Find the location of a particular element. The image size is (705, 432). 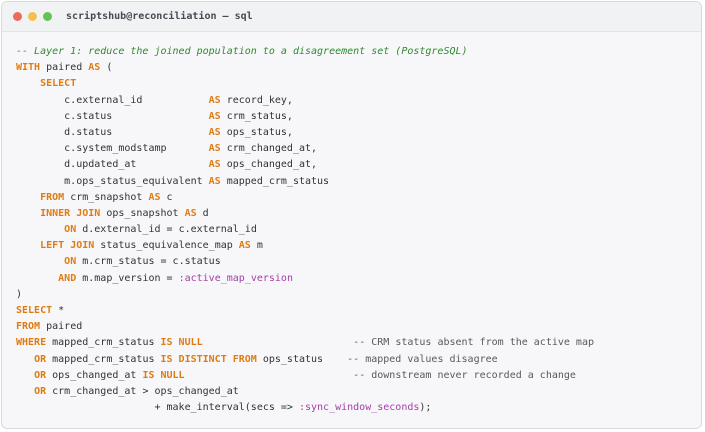

sql-keyword: INNER JOIN is located at coordinates (70, 213).